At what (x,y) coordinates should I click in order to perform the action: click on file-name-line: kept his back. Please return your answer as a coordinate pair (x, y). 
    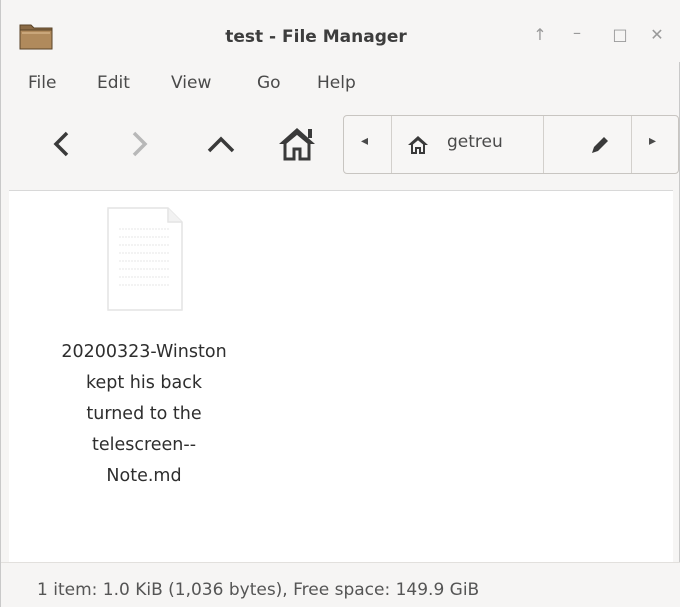
    Looking at the image, I should click on (144, 383).